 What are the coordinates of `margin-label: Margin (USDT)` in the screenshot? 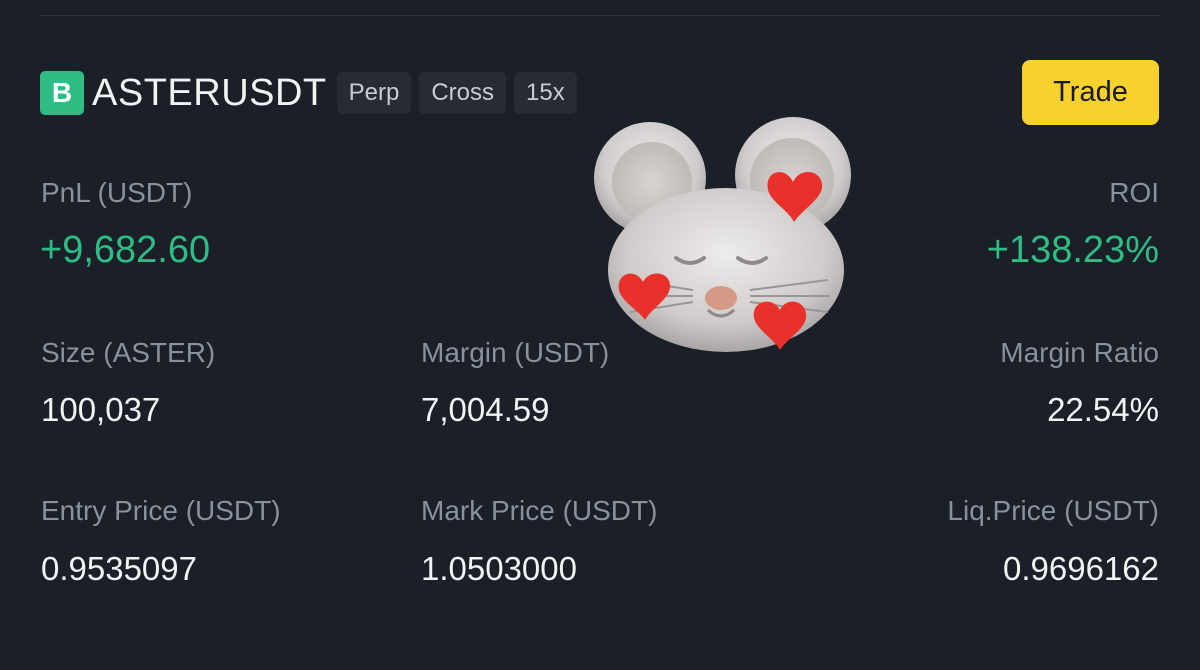 It's located at (515, 352).